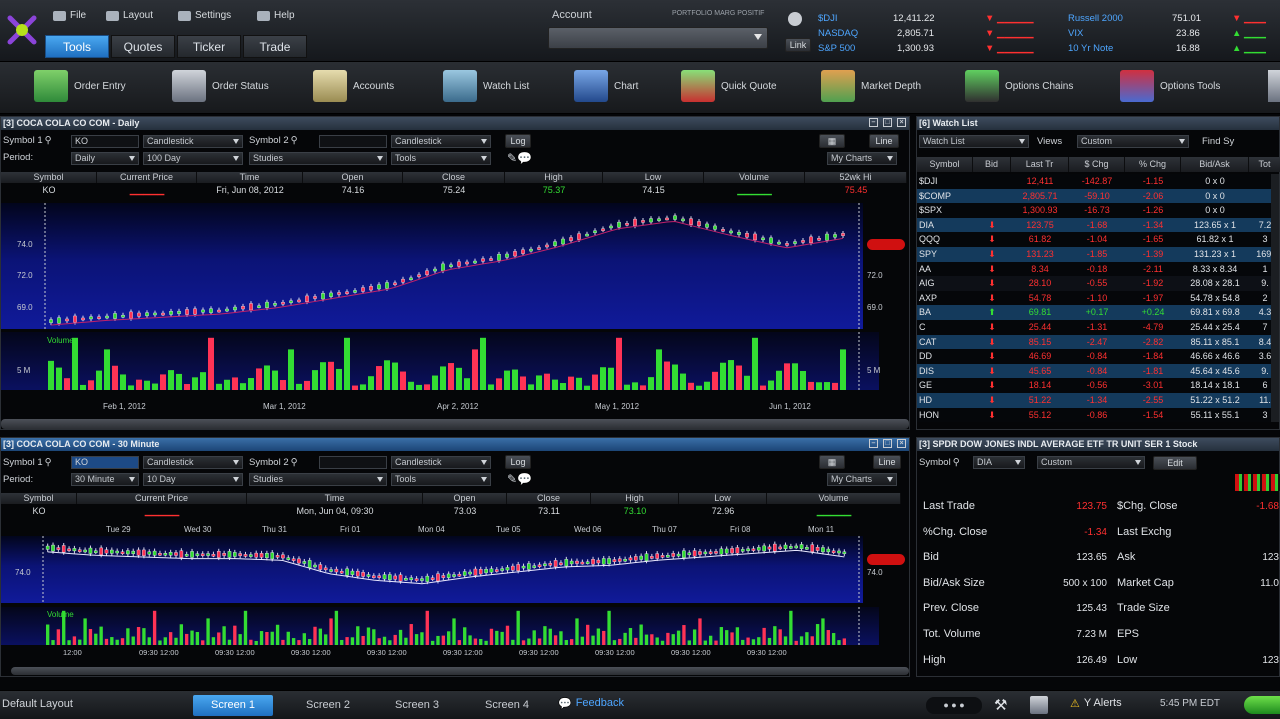  I want to click on table-row: HON ⬇ 55.12 -0.86 -1.54 55.11 x 55.1 3, so click(1098, 415).